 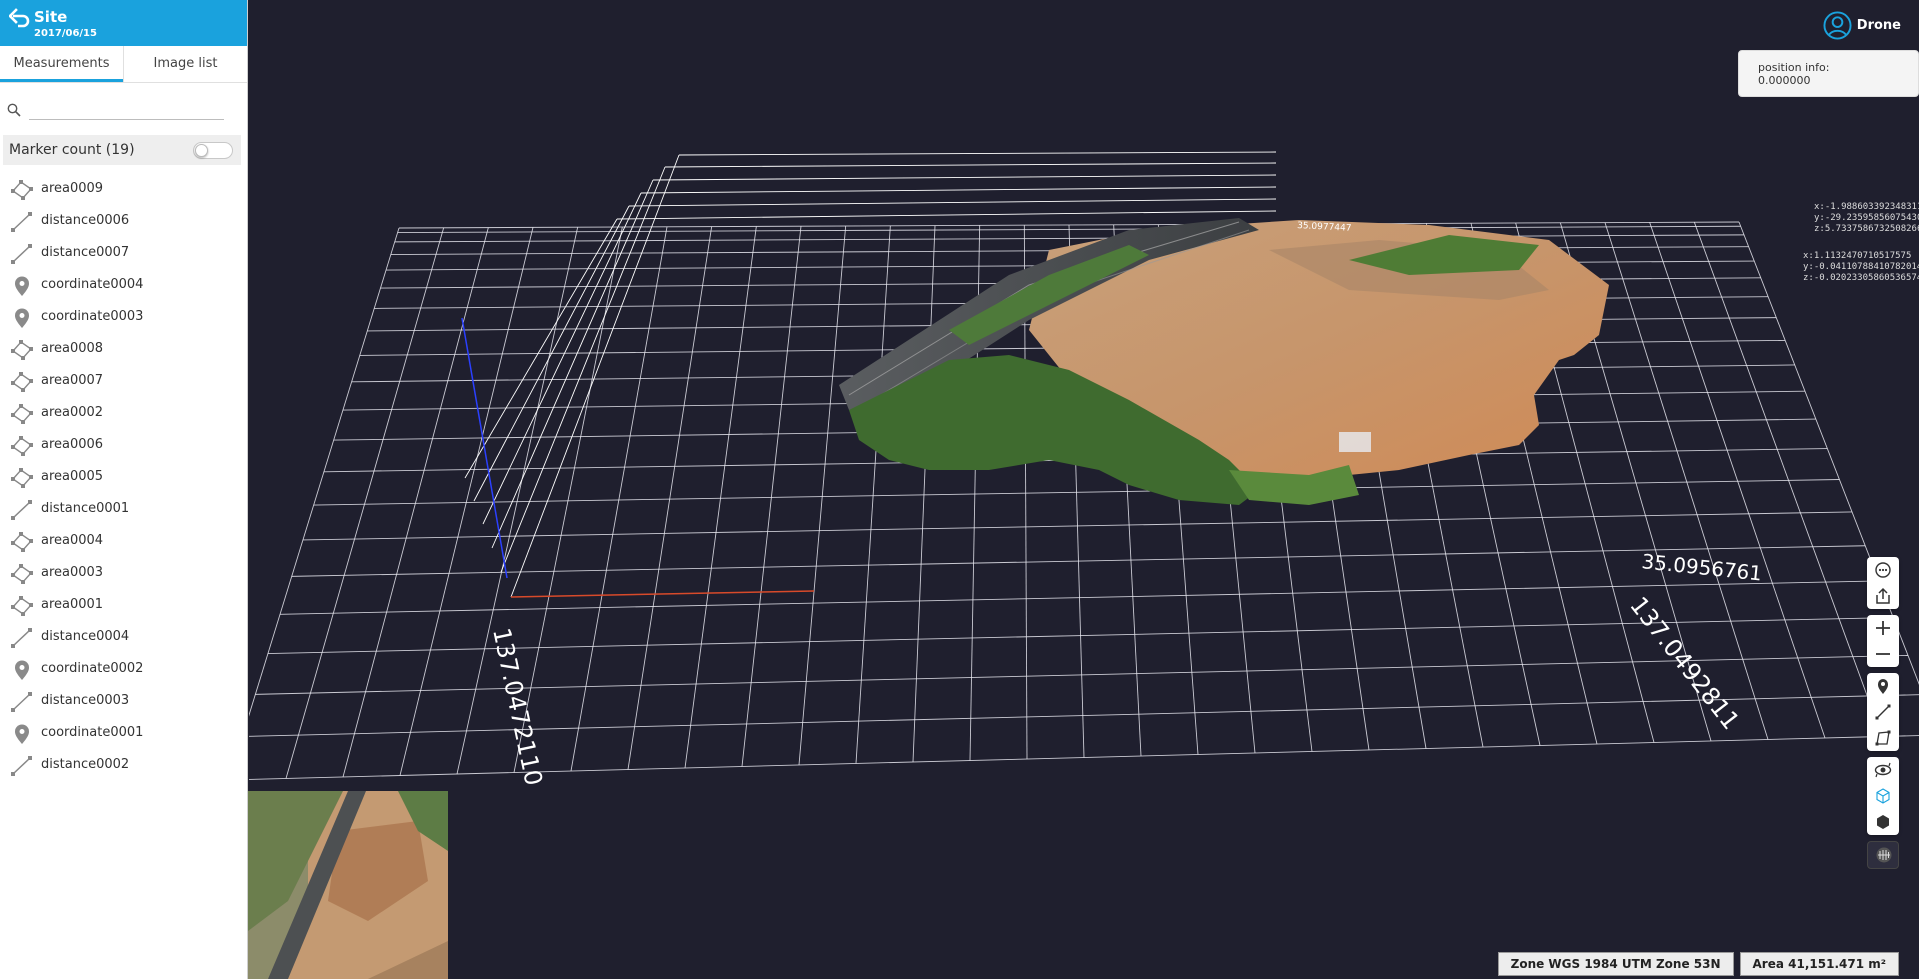 What do you see at coordinates (123, 573) in the screenshot?
I see `measurement-item: area0003` at bounding box center [123, 573].